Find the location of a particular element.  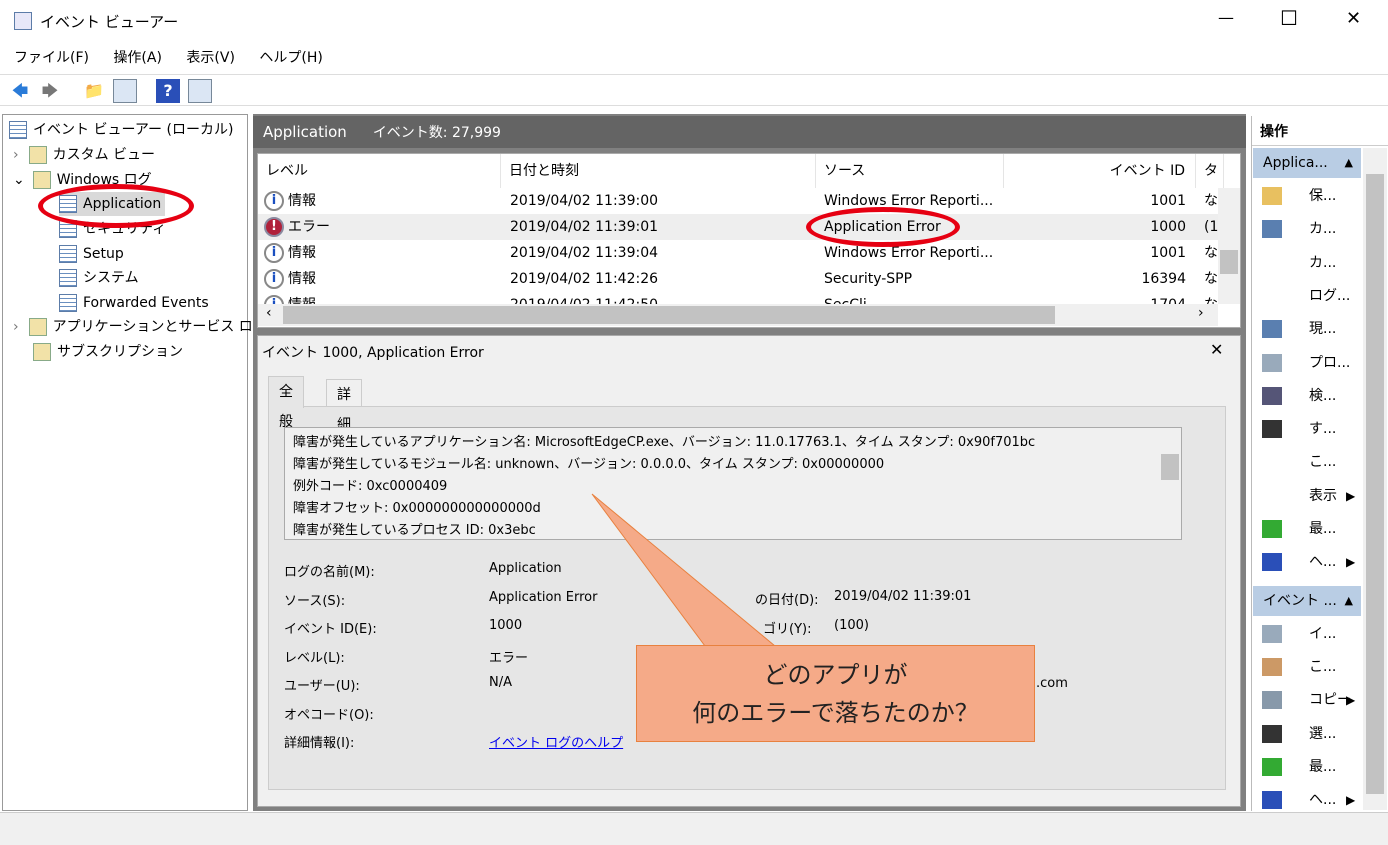

menu-view: 表示(V) is located at coordinates (210, 58).